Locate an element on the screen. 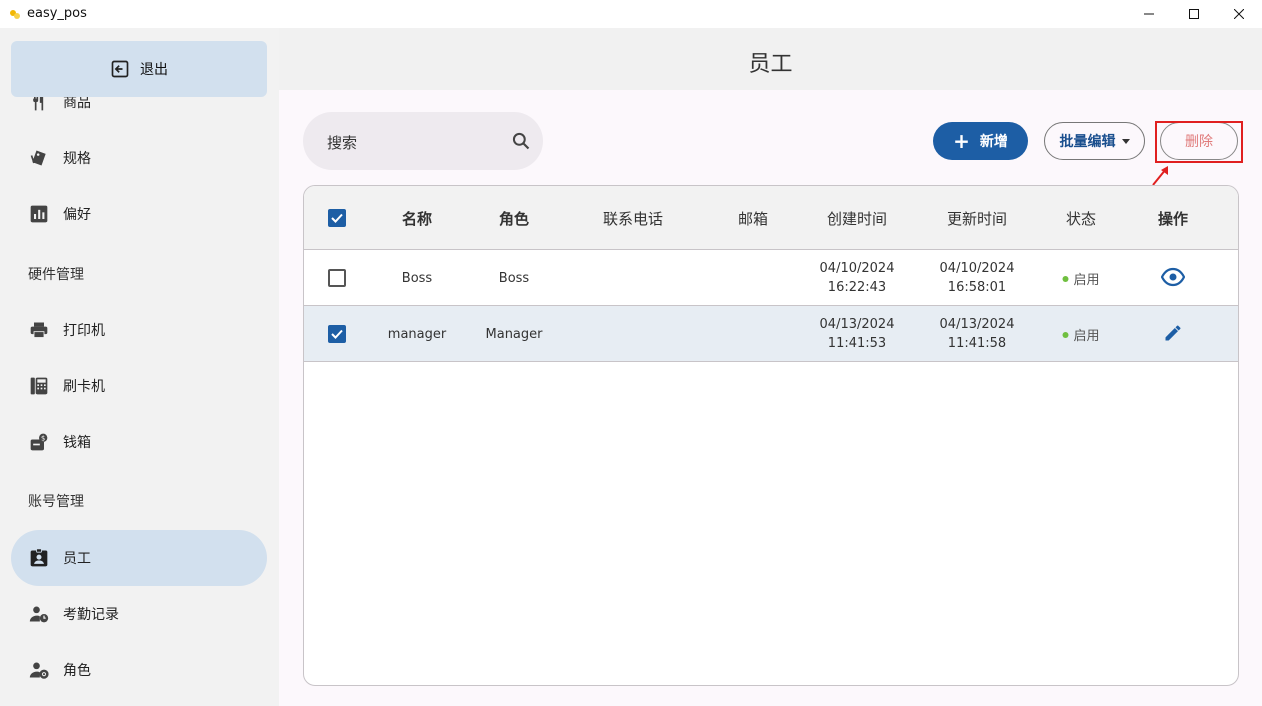 The image size is (1262, 706). logout-button: 退出 is located at coordinates (139, 69).